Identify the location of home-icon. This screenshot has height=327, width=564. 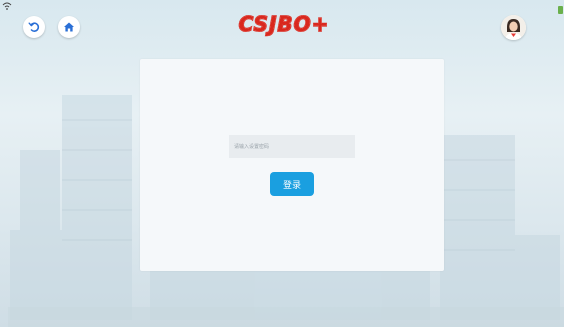
(69, 27).